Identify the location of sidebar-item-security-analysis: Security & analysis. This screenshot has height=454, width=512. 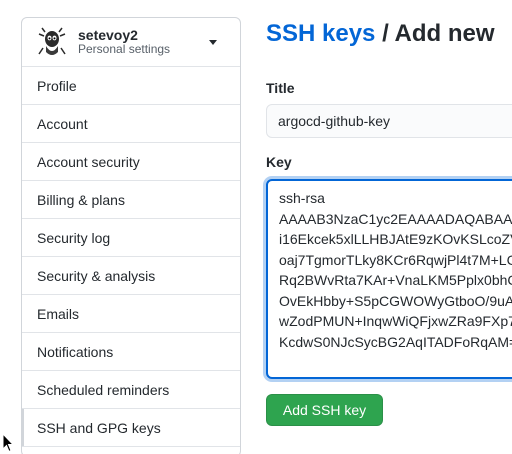
(131, 276).